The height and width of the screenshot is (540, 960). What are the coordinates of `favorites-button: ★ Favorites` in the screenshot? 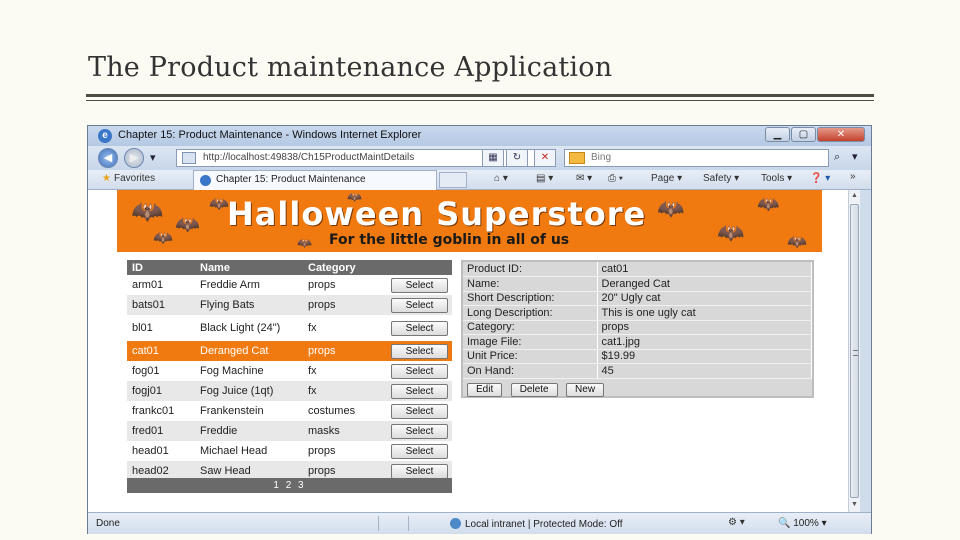 It's located at (128, 178).